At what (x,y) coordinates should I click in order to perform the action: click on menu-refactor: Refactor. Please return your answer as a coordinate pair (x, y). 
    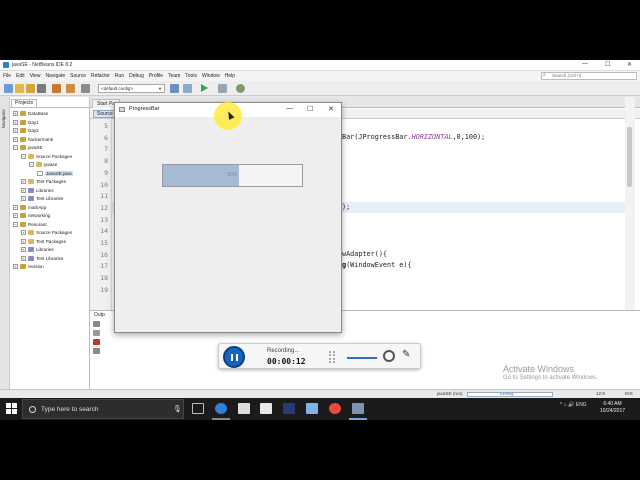
    Looking at the image, I should click on (100, 75).